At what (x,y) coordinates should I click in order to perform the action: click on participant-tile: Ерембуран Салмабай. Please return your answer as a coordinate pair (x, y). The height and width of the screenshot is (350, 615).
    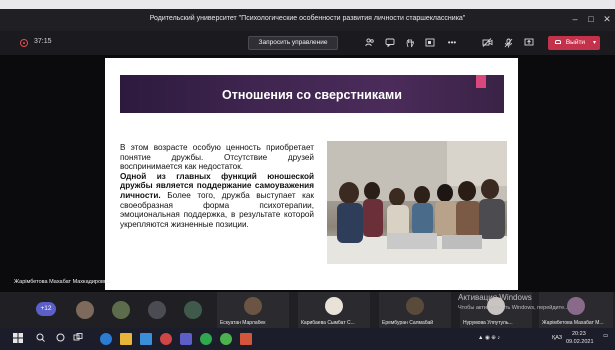
    Looking at the image, I should click on (415, 310).